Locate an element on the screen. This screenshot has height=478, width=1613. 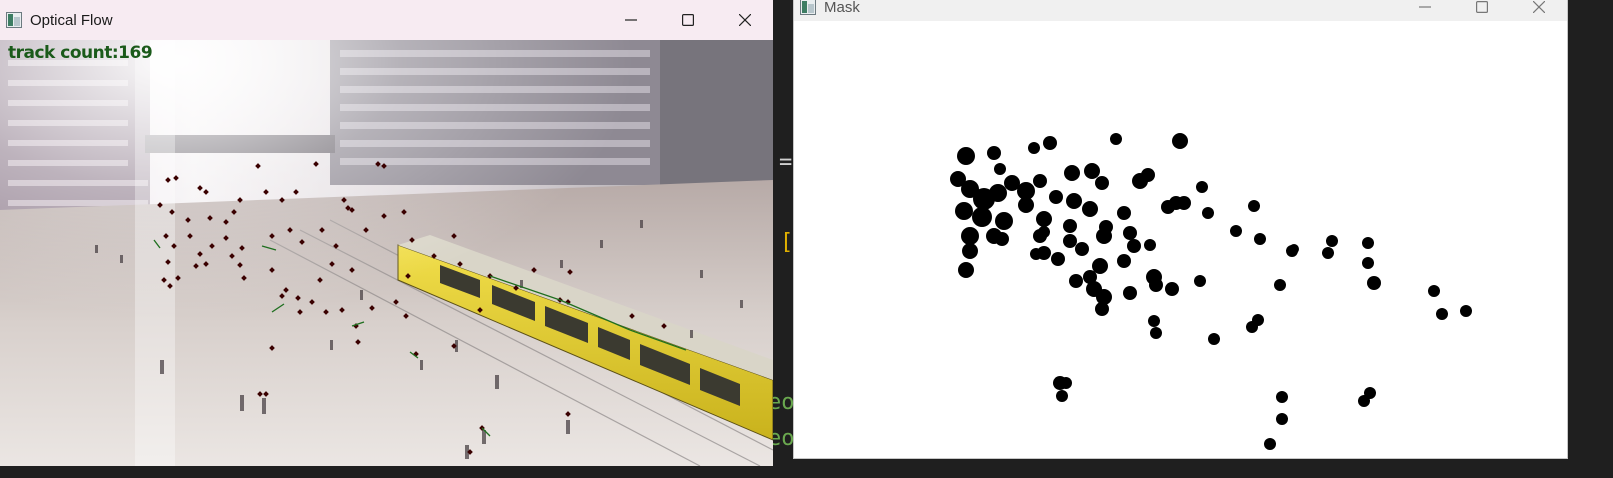
mask-titlebar: Mask is located at coordinates (1180, 10).